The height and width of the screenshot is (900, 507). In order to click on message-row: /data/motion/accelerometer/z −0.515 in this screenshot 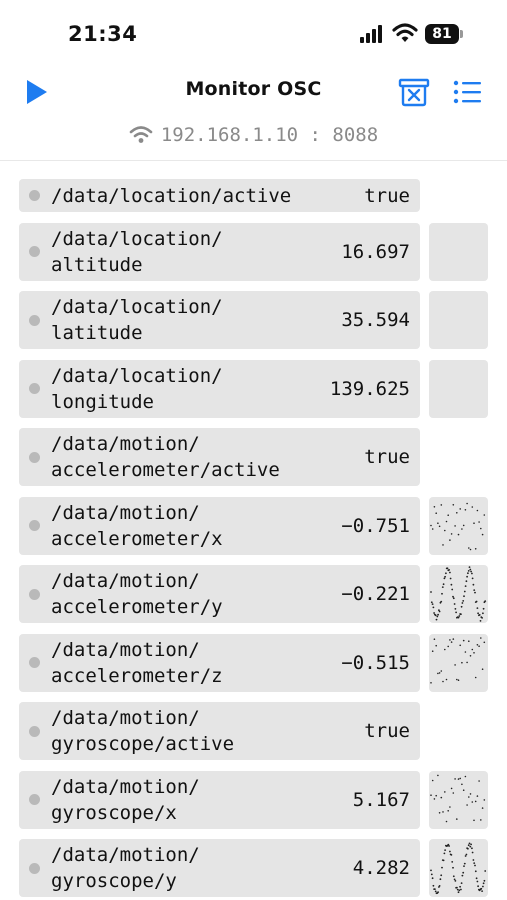, I will do `click(219, 662)`.